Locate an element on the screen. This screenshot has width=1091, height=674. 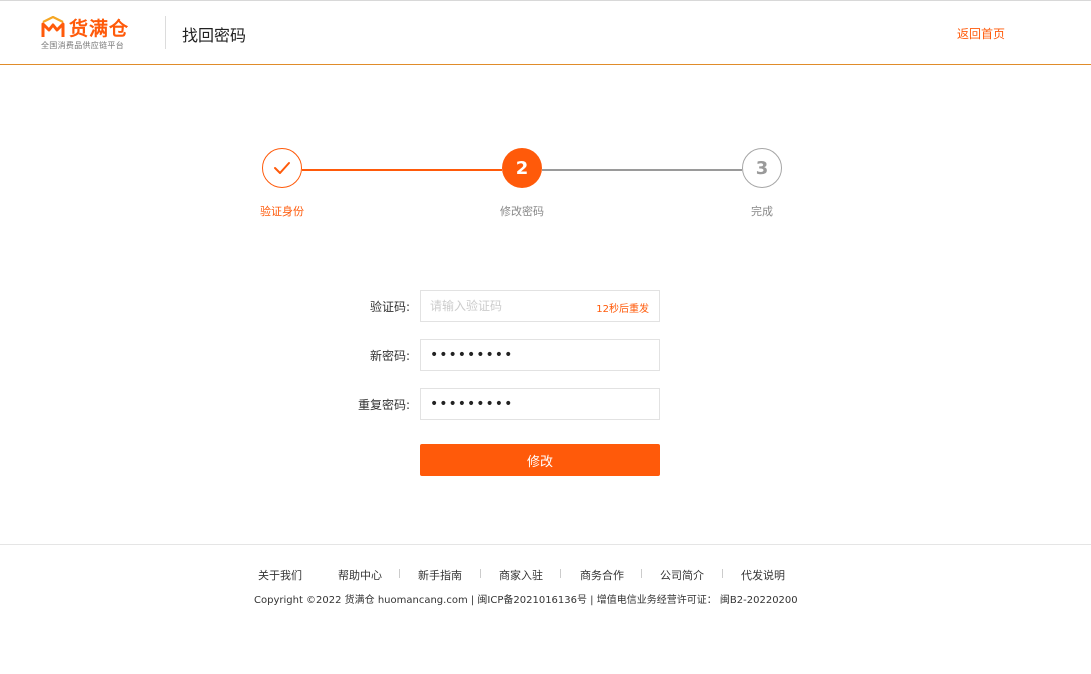
new-password-label: 新密码: is located at coordinates (389, 356).